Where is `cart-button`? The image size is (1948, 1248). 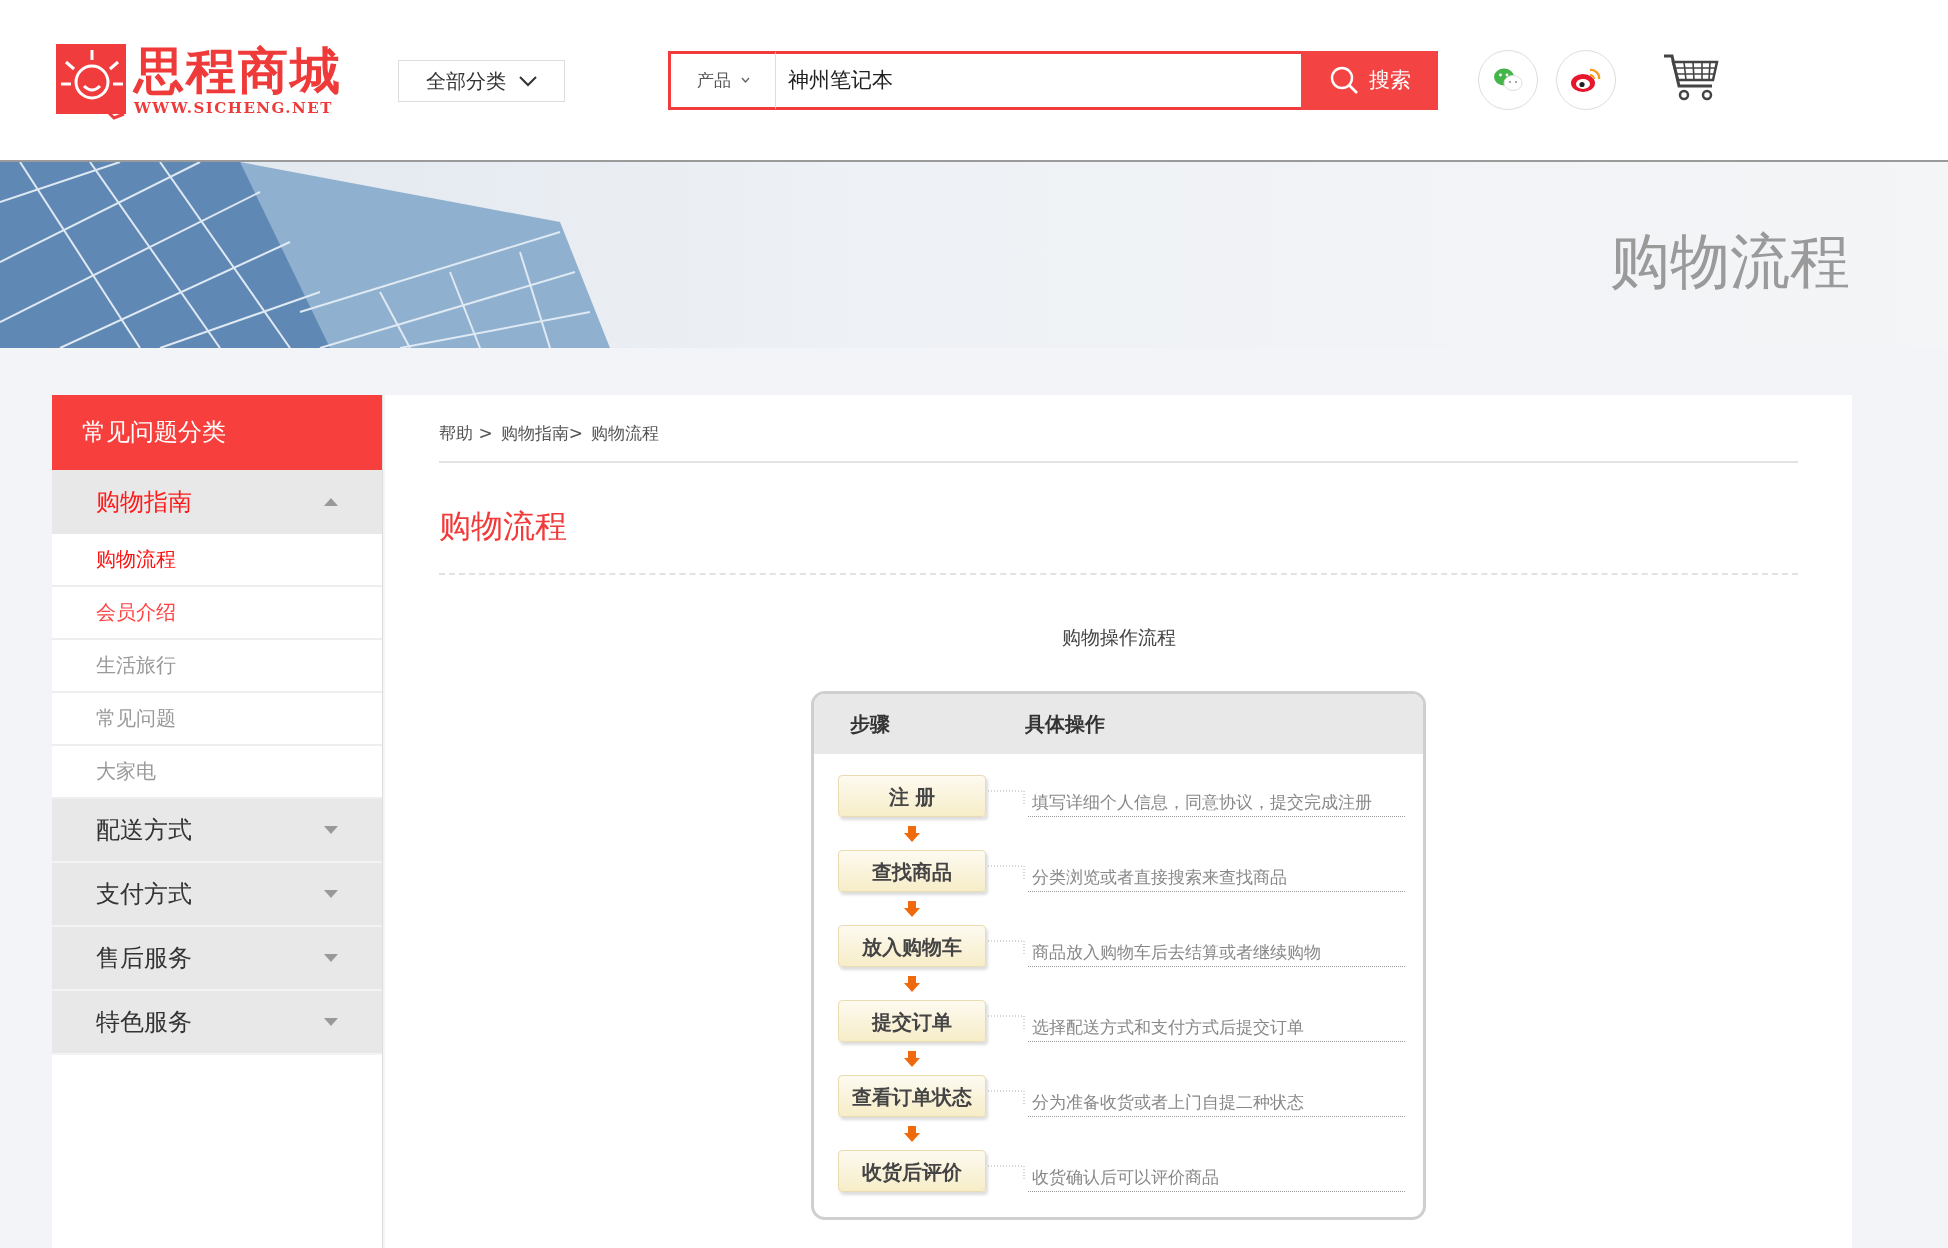
cart-button is located at coordinates (1691, 77).